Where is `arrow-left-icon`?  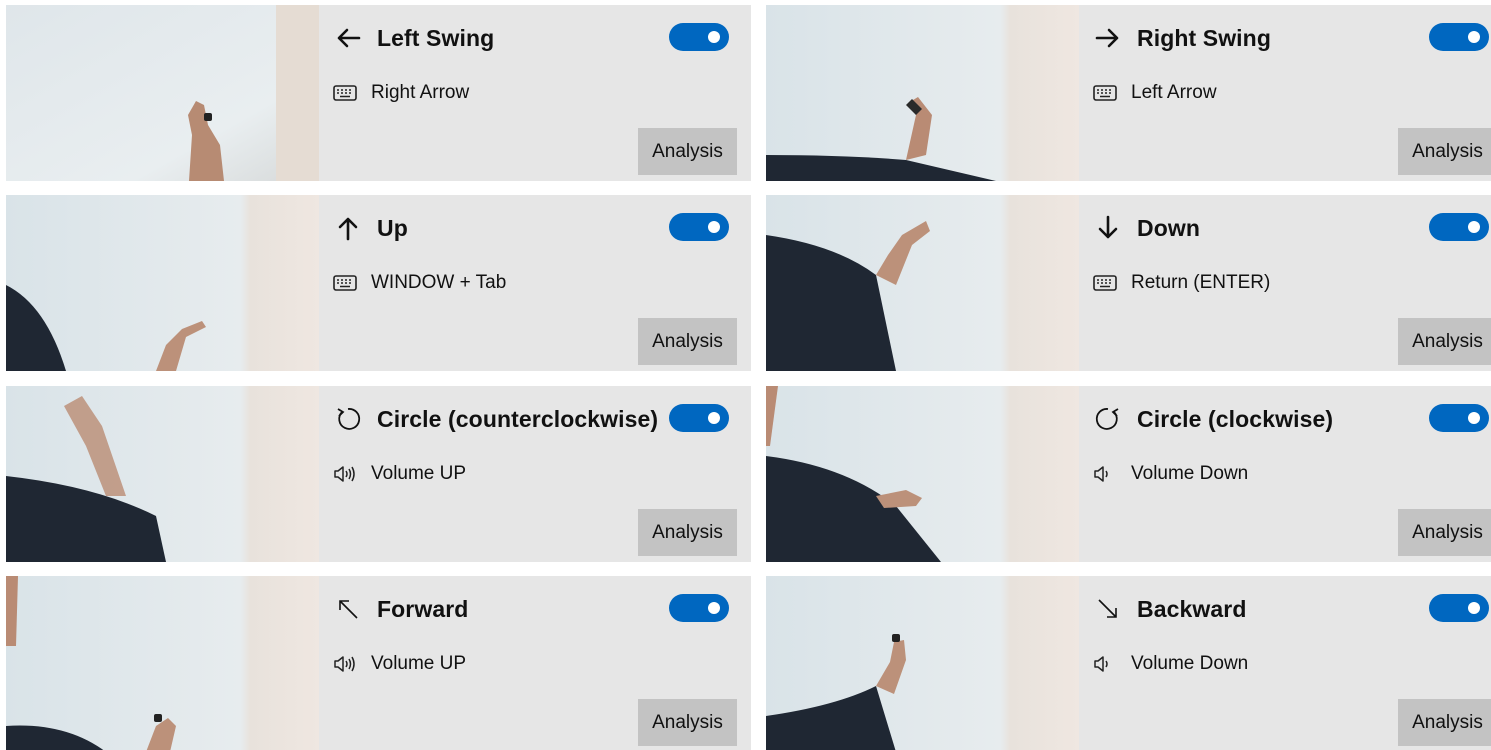 arrow-left-icon is located at coordinates (348, 38).